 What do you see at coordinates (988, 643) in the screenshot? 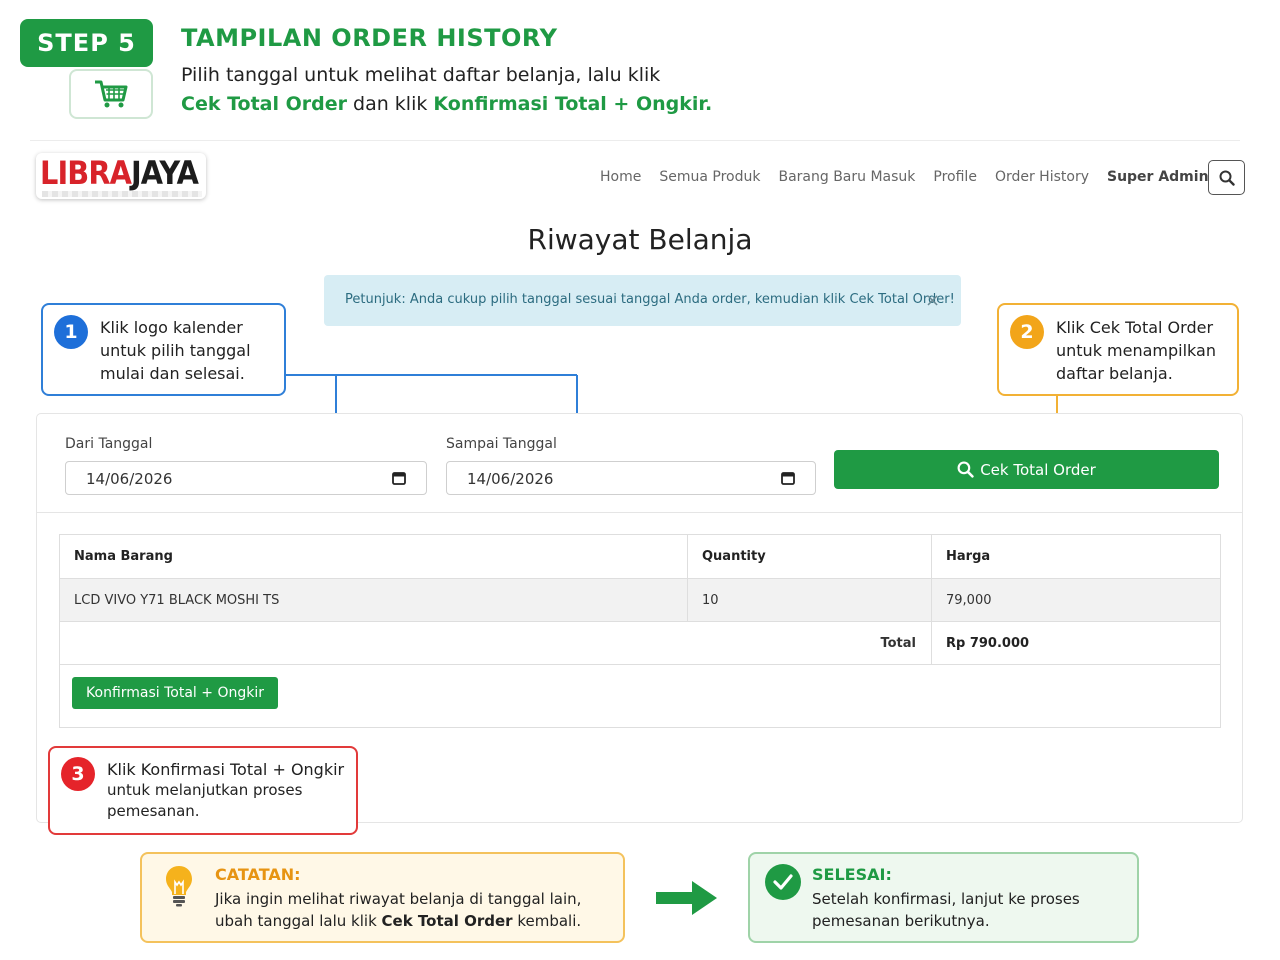
I see `total-value: Rp 790.000` at bounding box center [988, 643].